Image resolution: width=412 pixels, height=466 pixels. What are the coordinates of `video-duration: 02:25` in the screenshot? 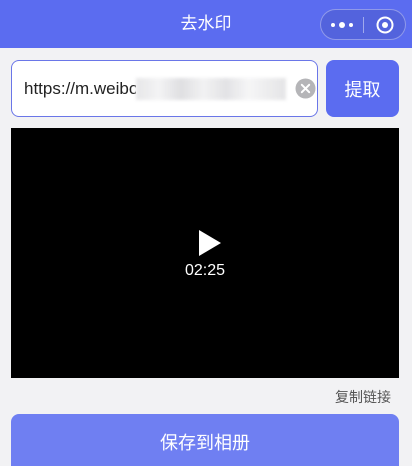 It's located at (205, 270).